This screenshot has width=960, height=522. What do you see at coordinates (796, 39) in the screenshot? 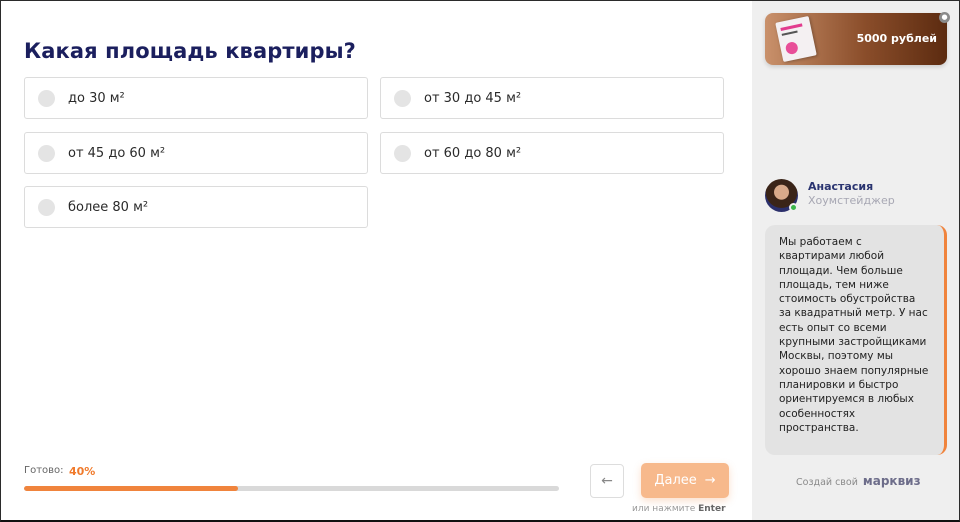
I see `book-cover-image` at bounding box center [796, 39].